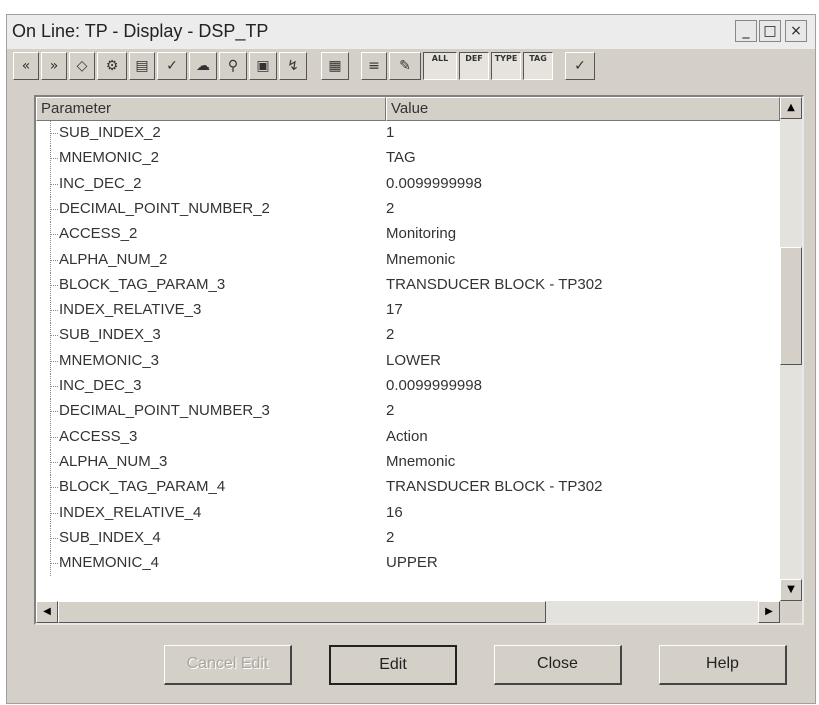 This screenshot has width=819, height=705. I want to click on write-icon: ✎, so click(405, 66).